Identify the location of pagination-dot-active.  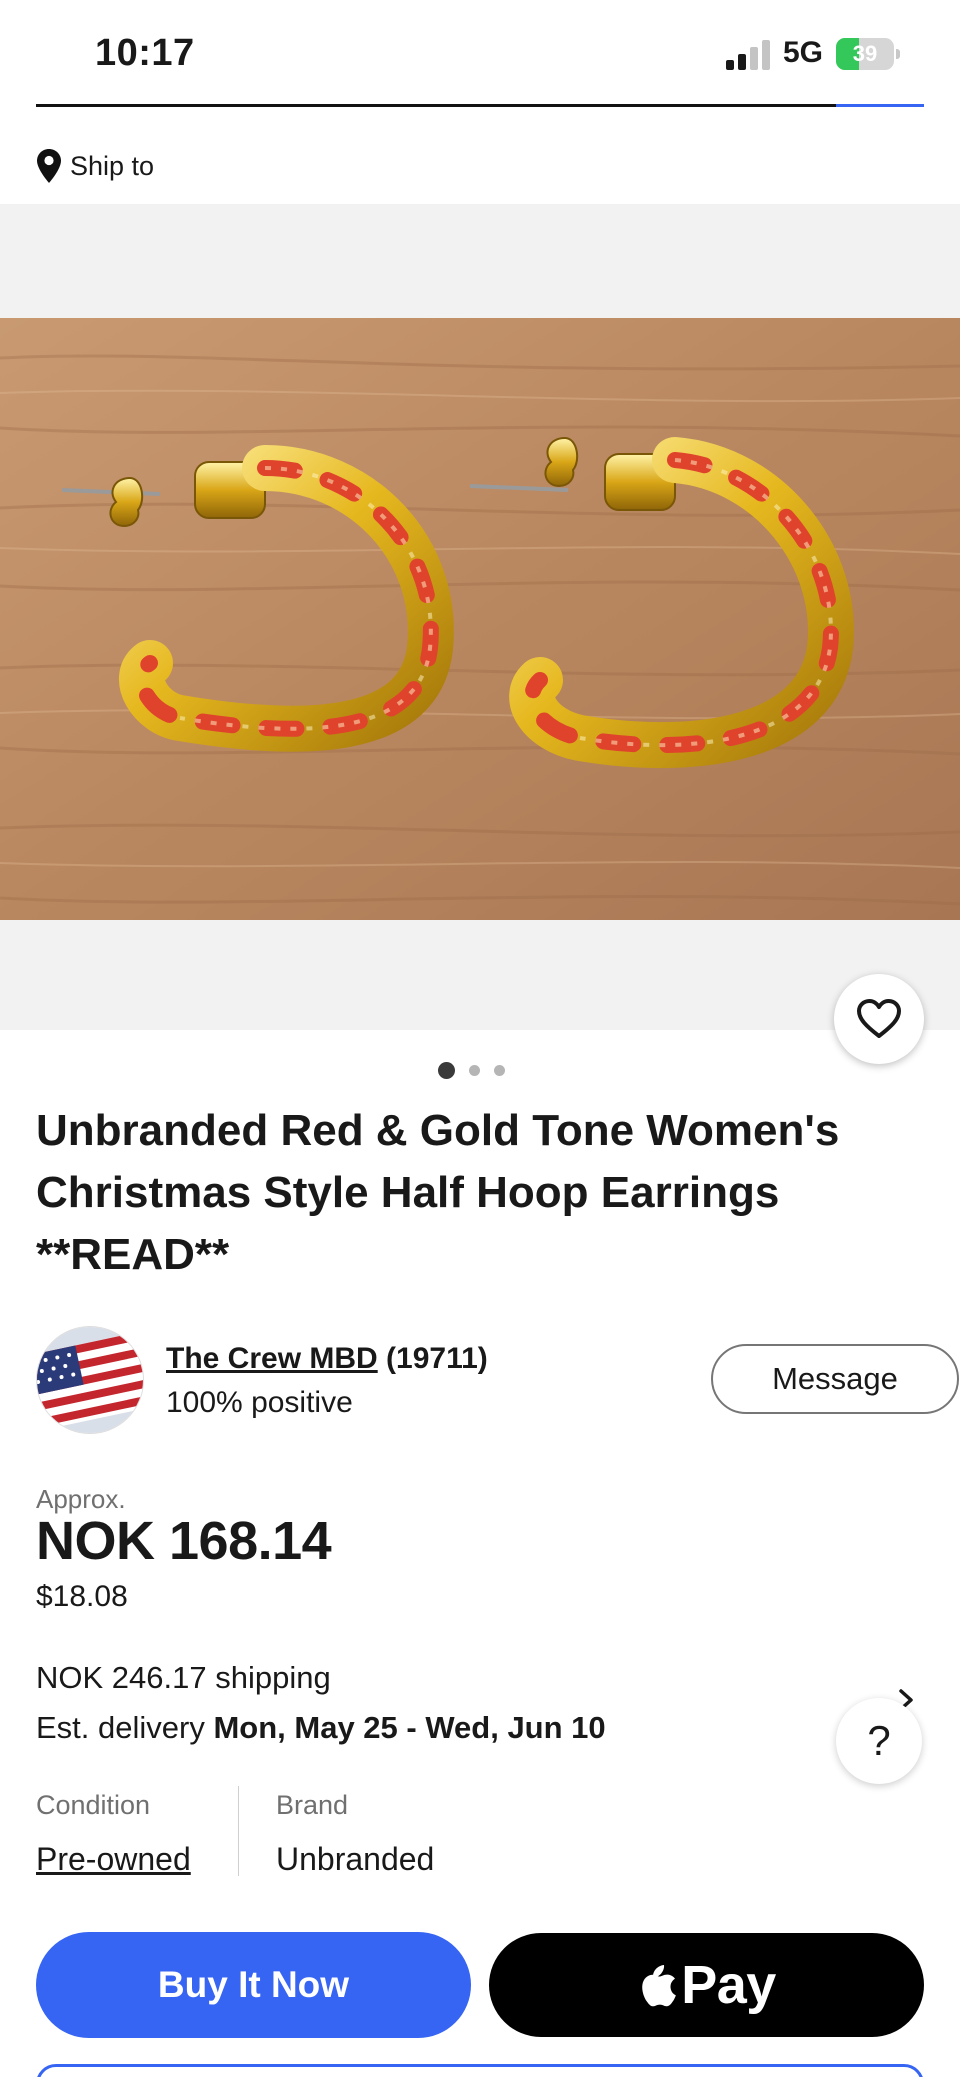
(446, 1070).